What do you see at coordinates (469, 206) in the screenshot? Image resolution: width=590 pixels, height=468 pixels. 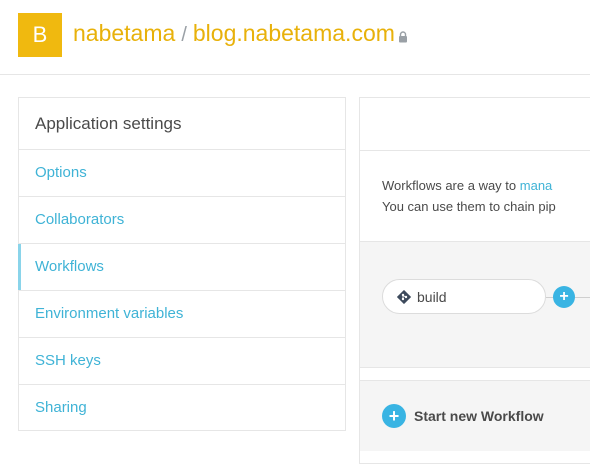 I see `description-line-2: You can use them to chain pip` at bounding box center [469, 206].